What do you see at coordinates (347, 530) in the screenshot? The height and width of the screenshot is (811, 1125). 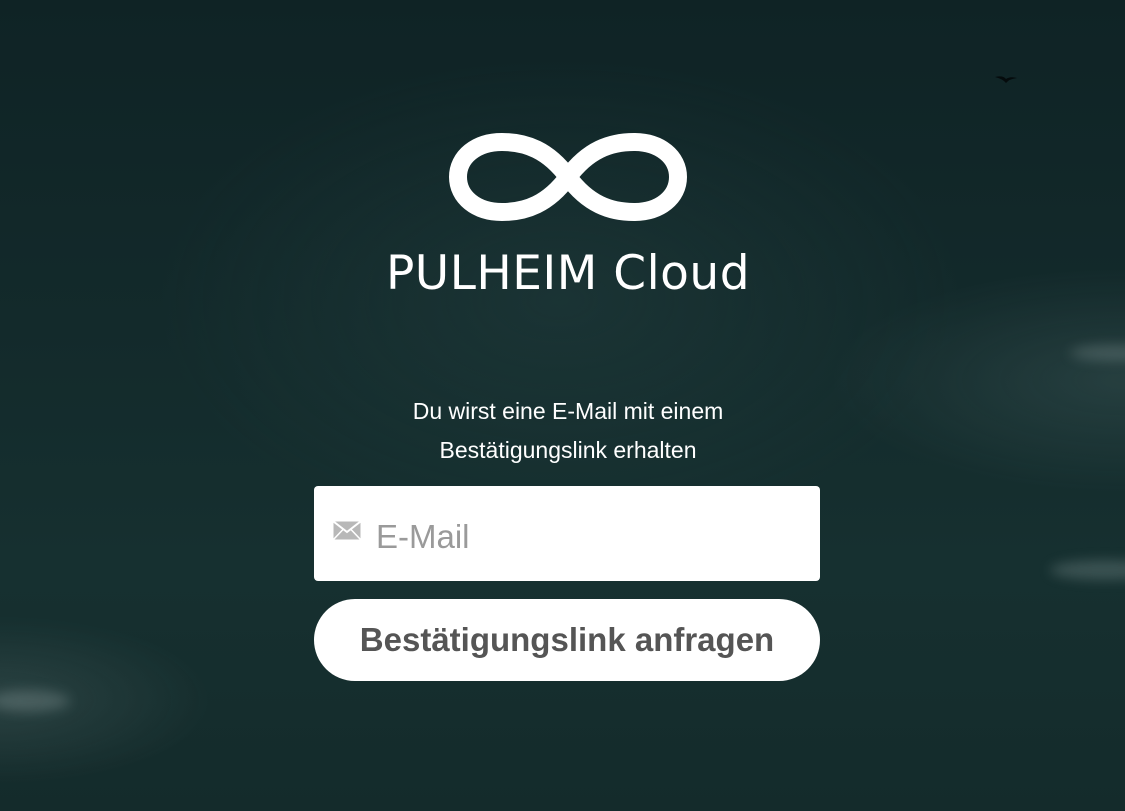 I see `mail-icon` at bounding box center [347, 530].